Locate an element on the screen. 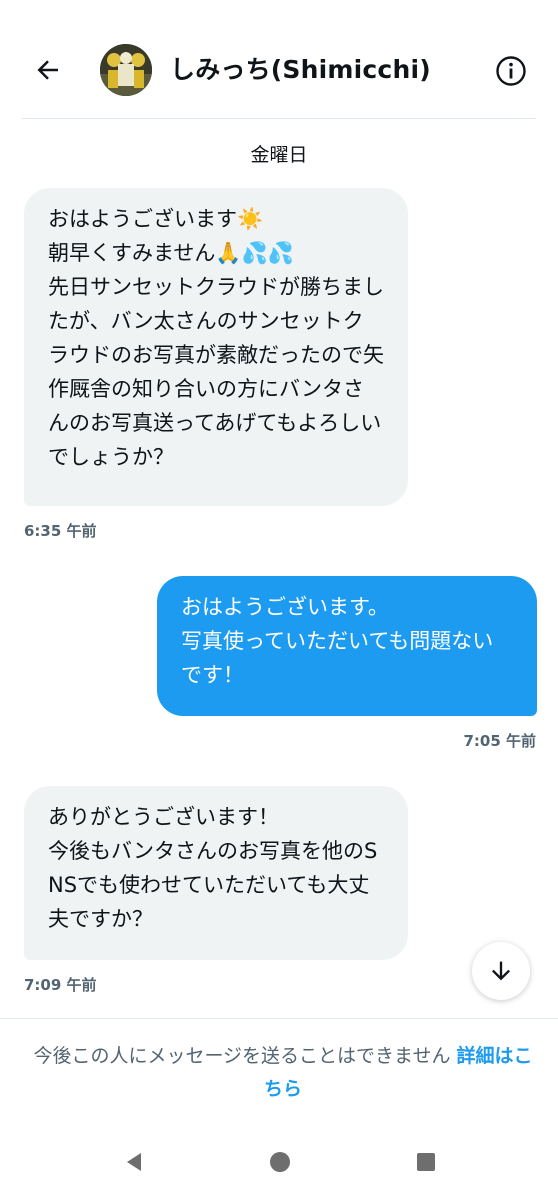 This screenshot has width=558, height=1200. notice-text: 今後この人にメッセージを送ることはできません is located at coordinates (245, 1056).